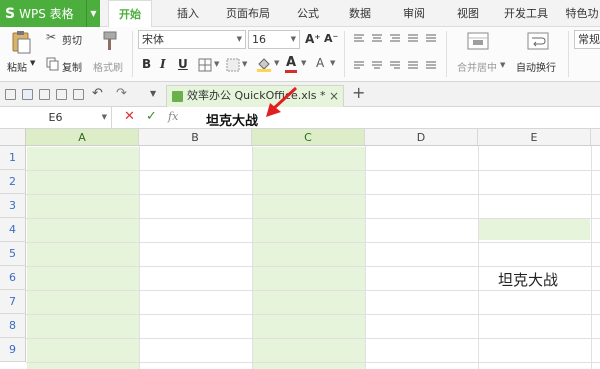 The width and height of the screenshot is (600, 369). What do you see at coordinates (282, 101) in the screenshot?
I see `annotation-arrow-icon` at bounding box center [282, 101].